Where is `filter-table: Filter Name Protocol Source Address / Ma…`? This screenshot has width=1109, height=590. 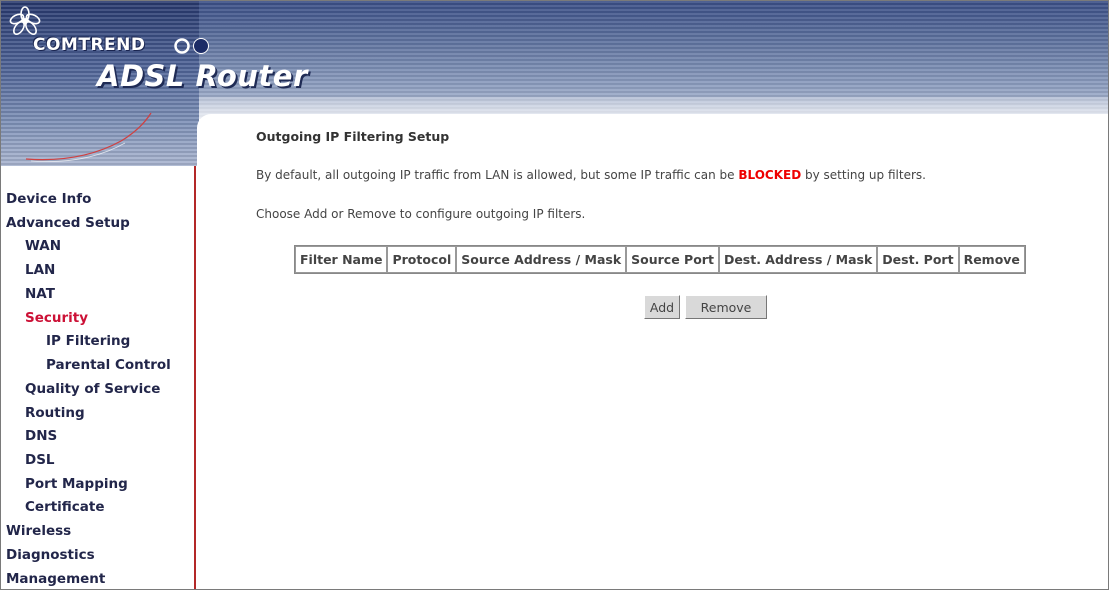
filter-table: Filter Name Protocol Source Address / Ma… is located at coordinates (660, 259).